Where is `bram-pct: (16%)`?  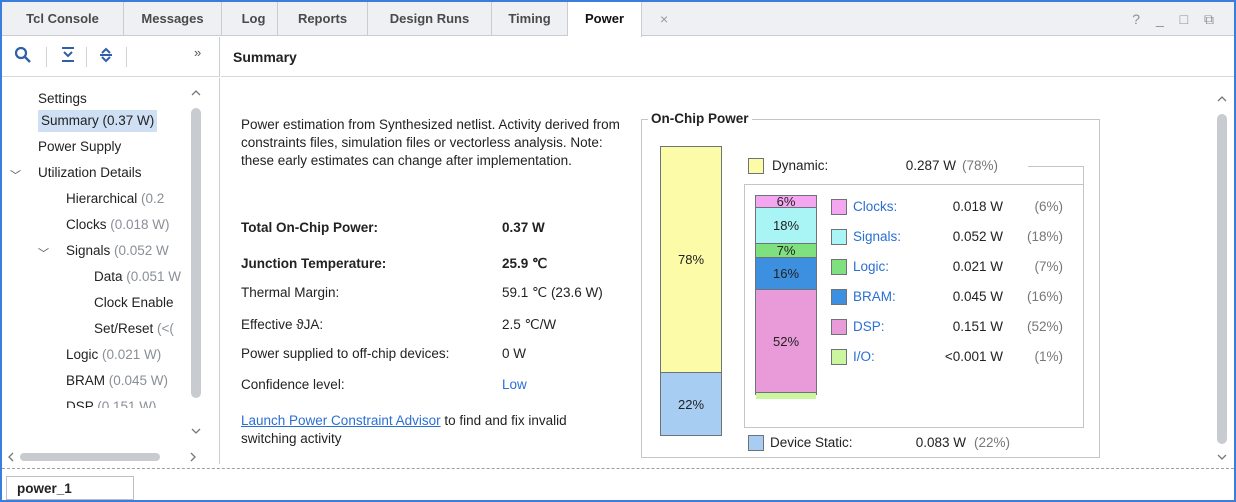 bram-pct: (16%) is located at coordinates (1044, 296).